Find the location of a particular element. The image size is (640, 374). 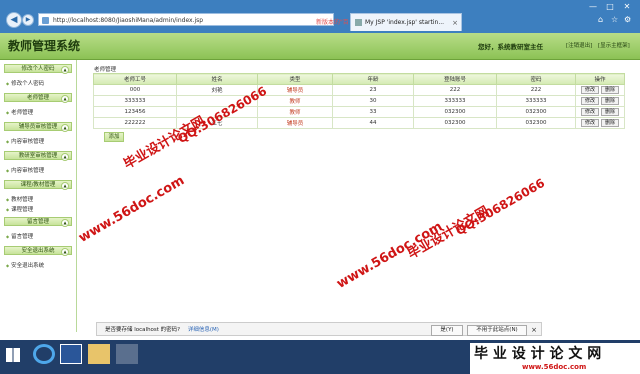

minimize-button: — is located at coordinates (593, 6).